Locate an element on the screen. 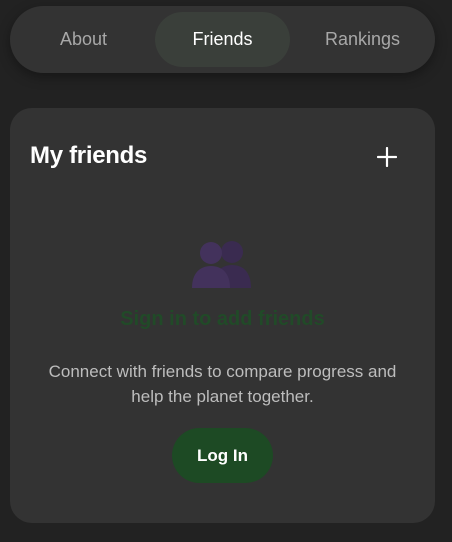 The height and width of the screenshot is (542, 452). friends-card-title: My friends is located at coordinates (89, 155).